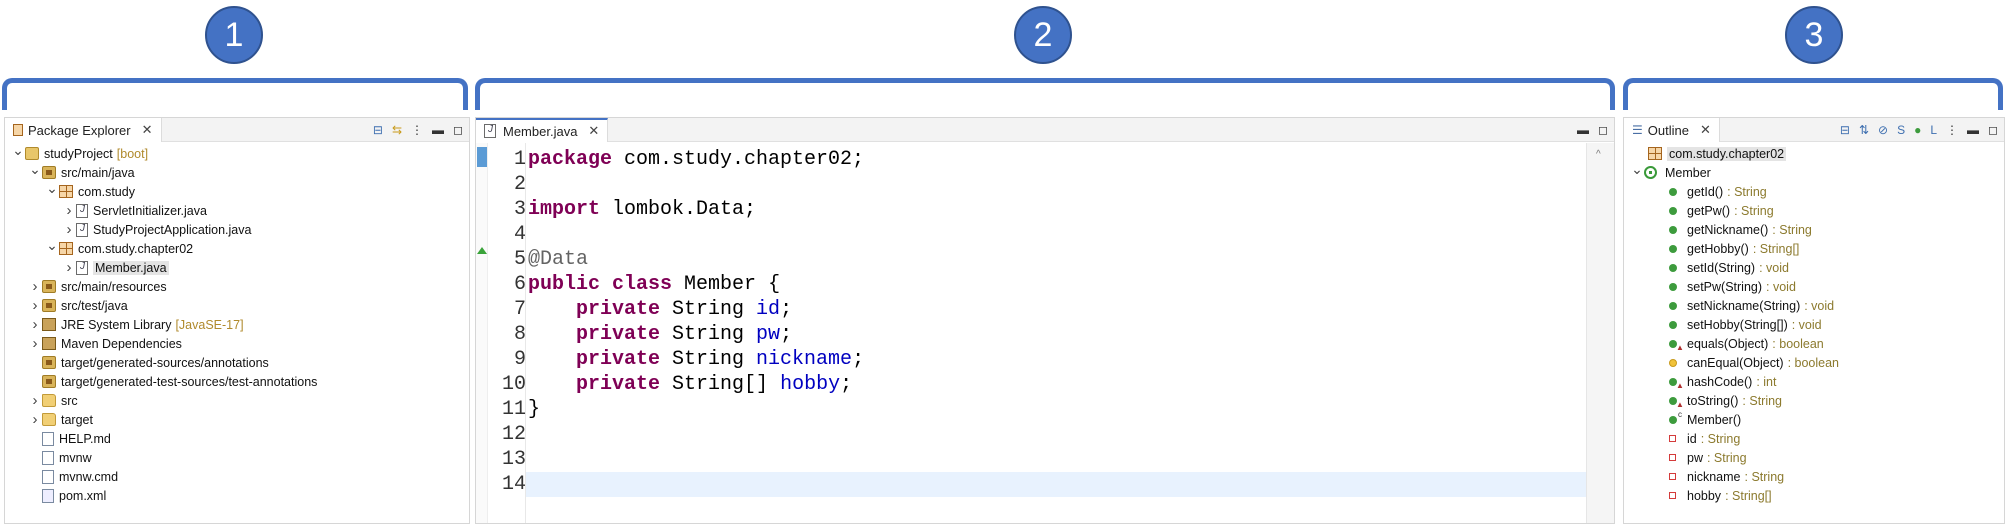 This screenshot has height=524, width=2006. Describe the element at coordinates (234, 35) in the screenshot. I see `callout-1: 1` at that location.